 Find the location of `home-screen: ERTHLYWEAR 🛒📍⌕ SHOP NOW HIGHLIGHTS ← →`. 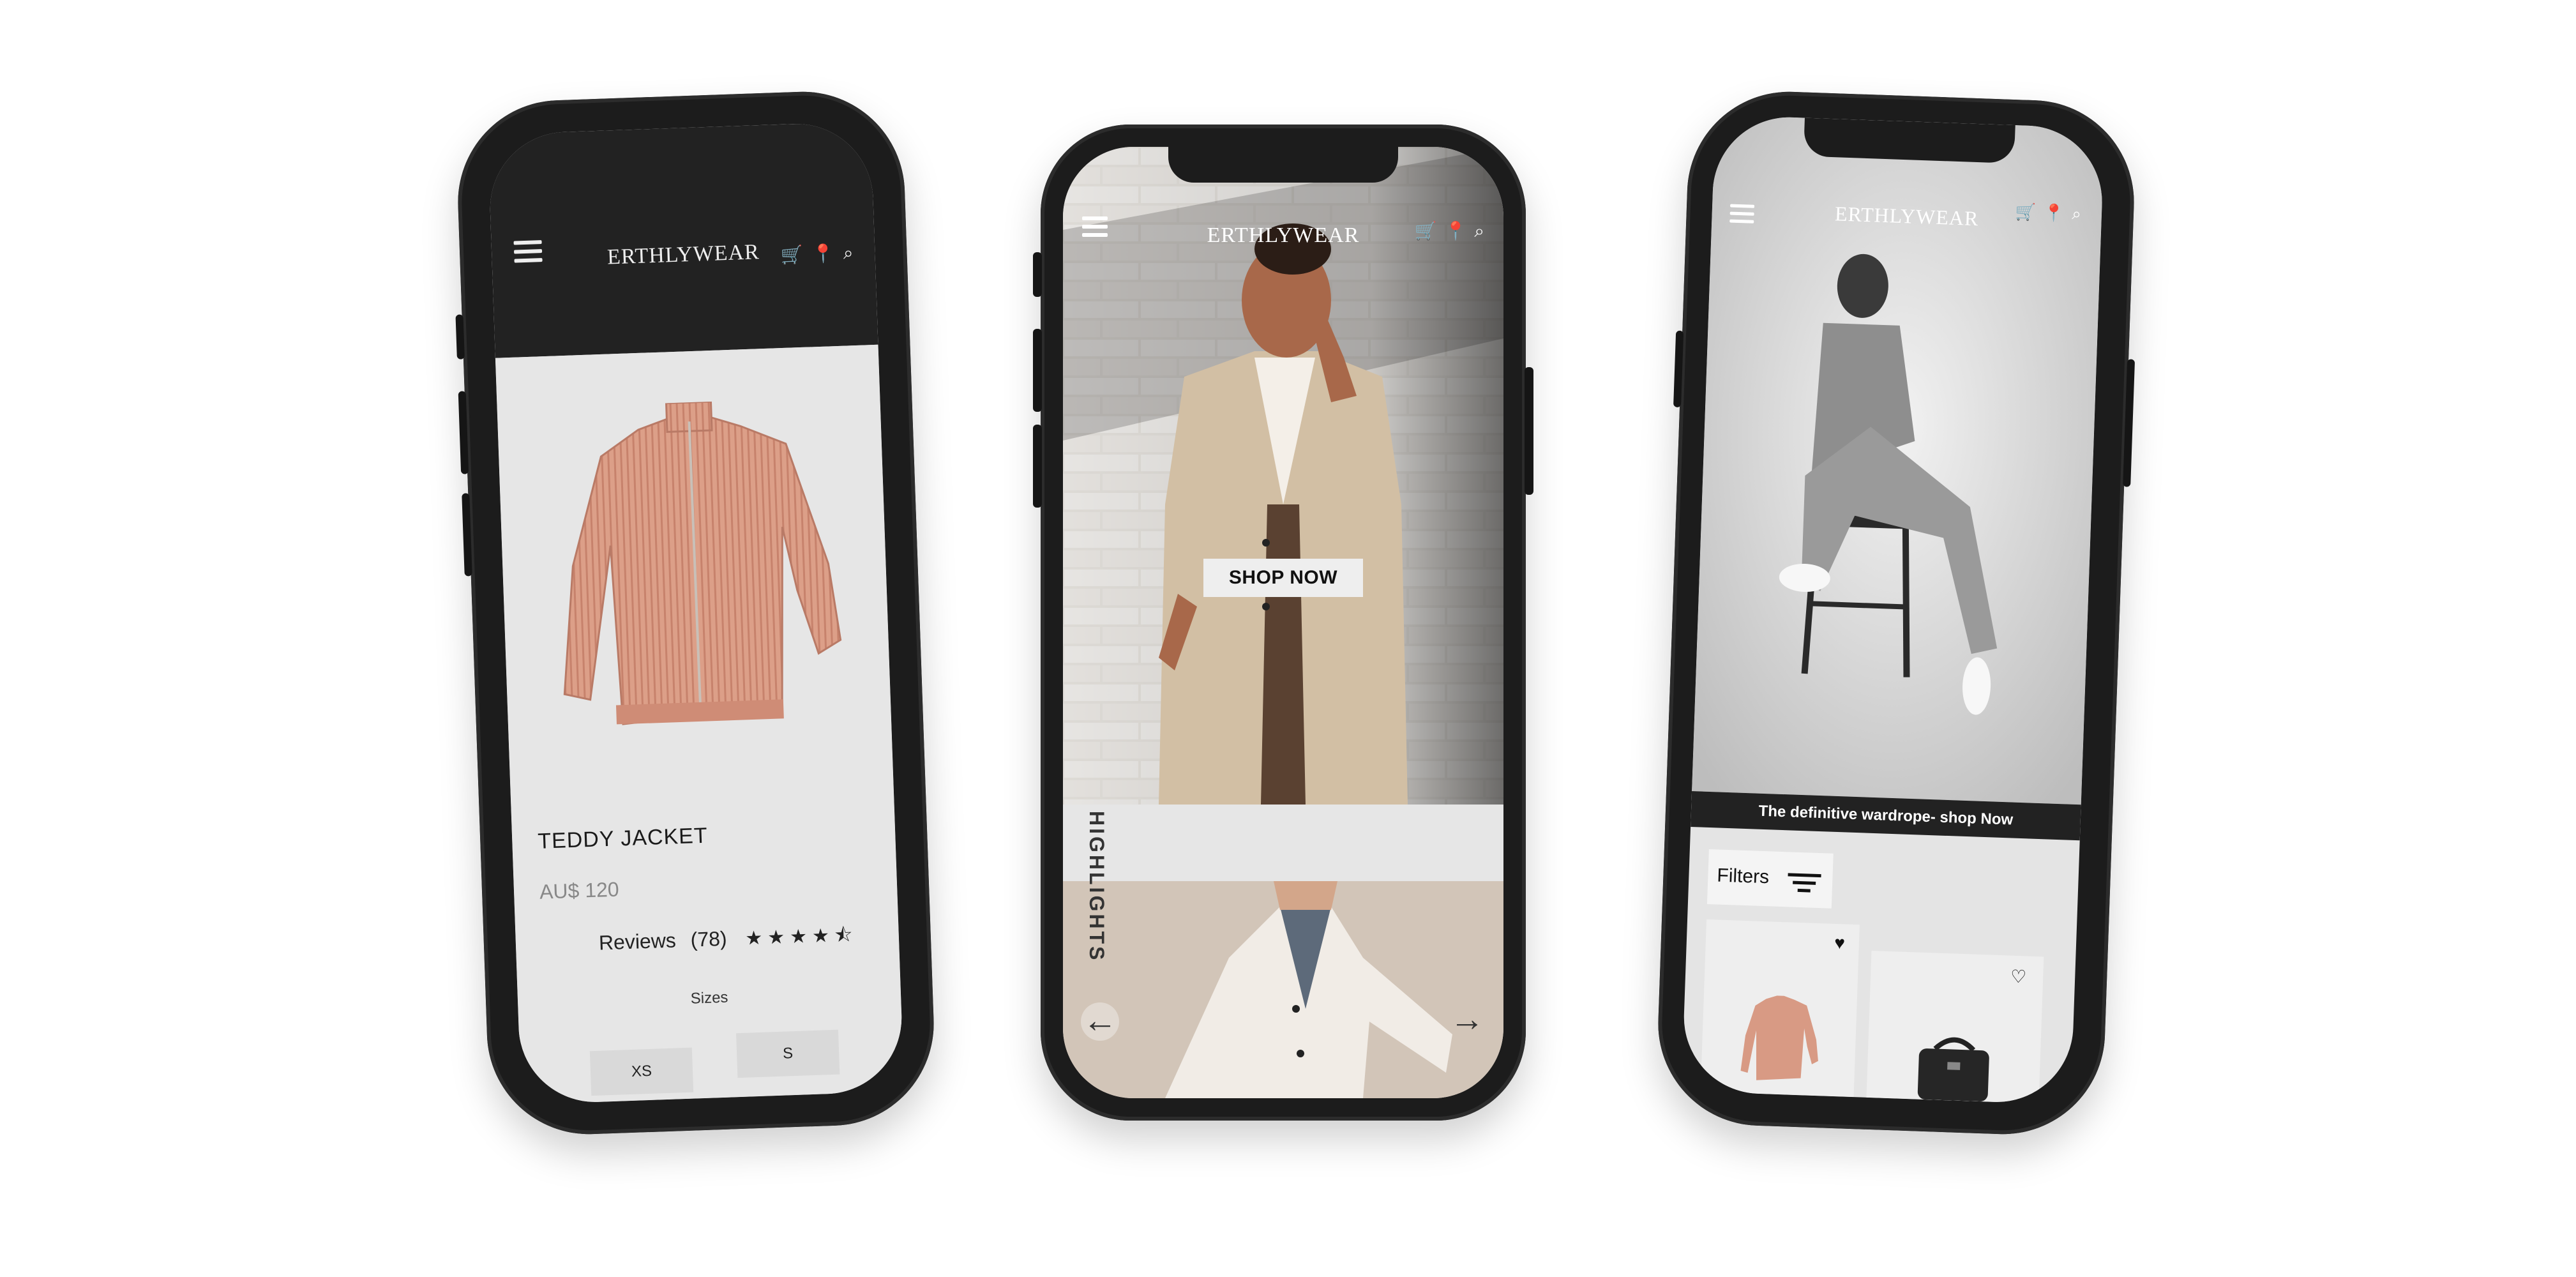

home-screen: ERTHLYWEAR 🛒📍⌕ SHOP NOW HIGHLIGHTS ← → is located at coordinates (1283, 622).